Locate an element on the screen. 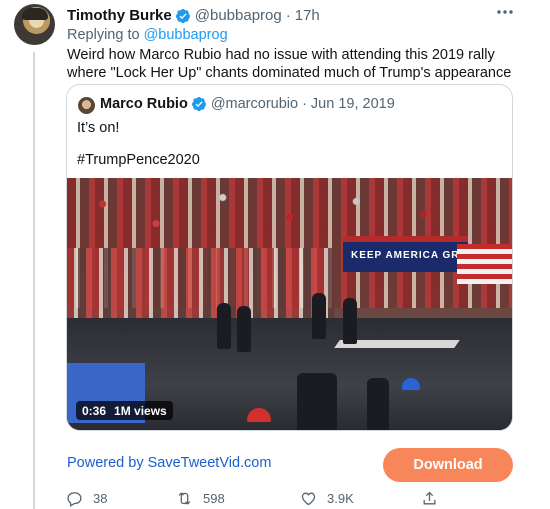 This screenshot has height=509, width=550. video-badge: 0:36 1M views is located at coordinates (124, 410).